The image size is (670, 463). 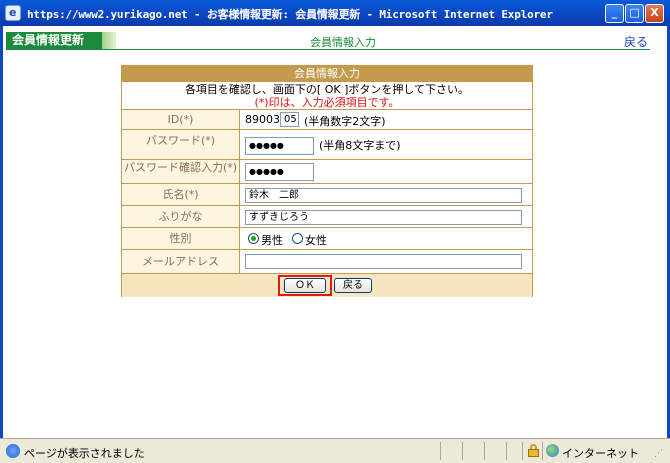 I want to click on gender-row: 性別 男性 女性, so click(x=327, y=239).